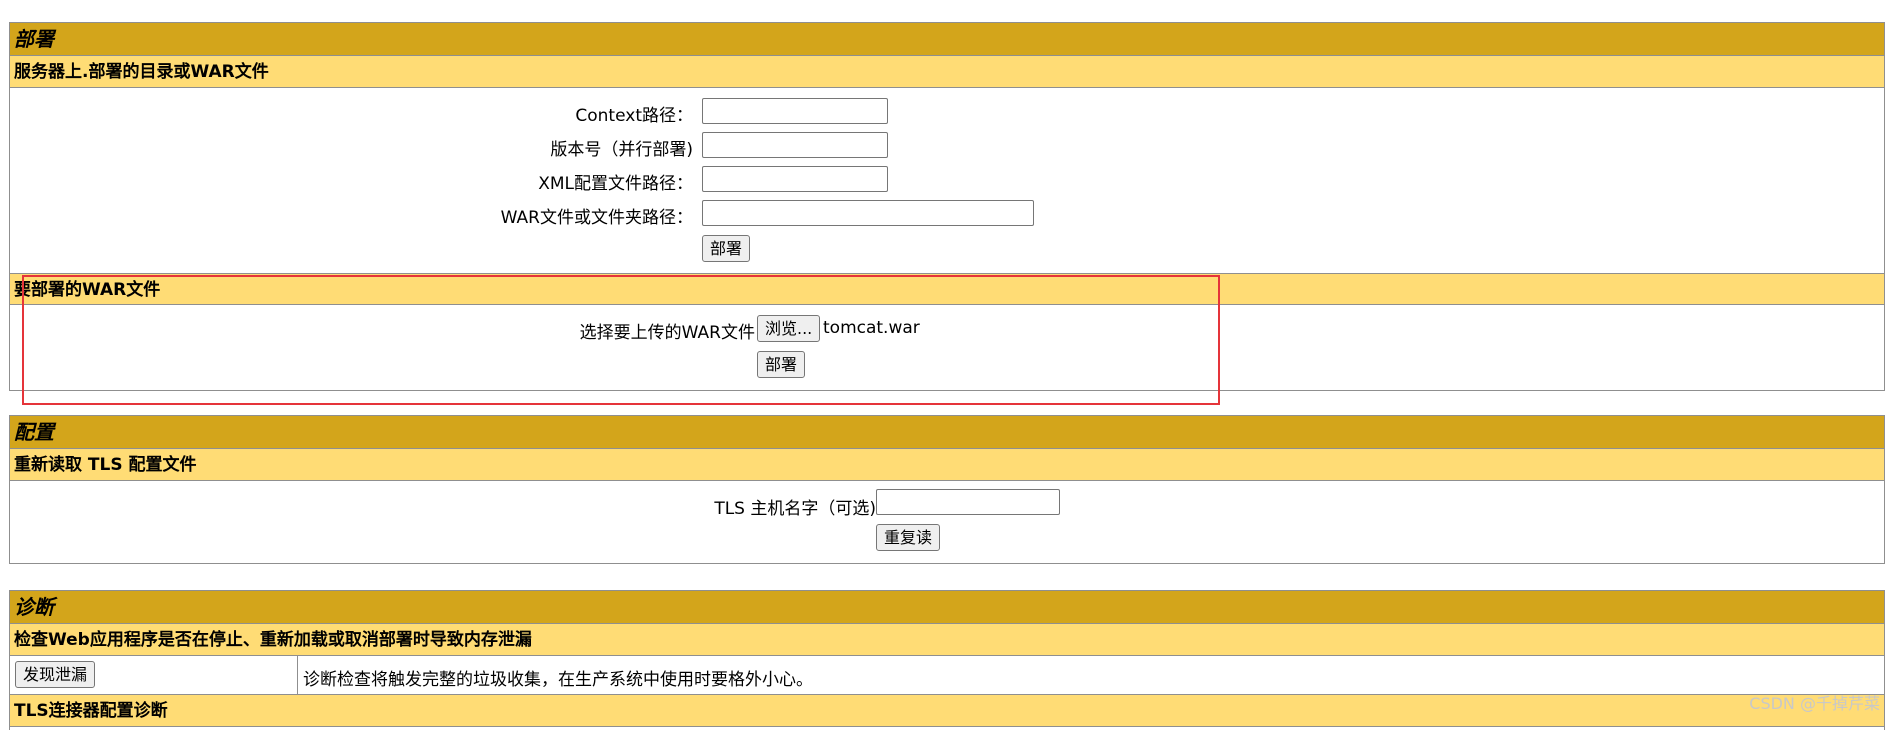  I want to click on war-path-input, so click(868, 213).